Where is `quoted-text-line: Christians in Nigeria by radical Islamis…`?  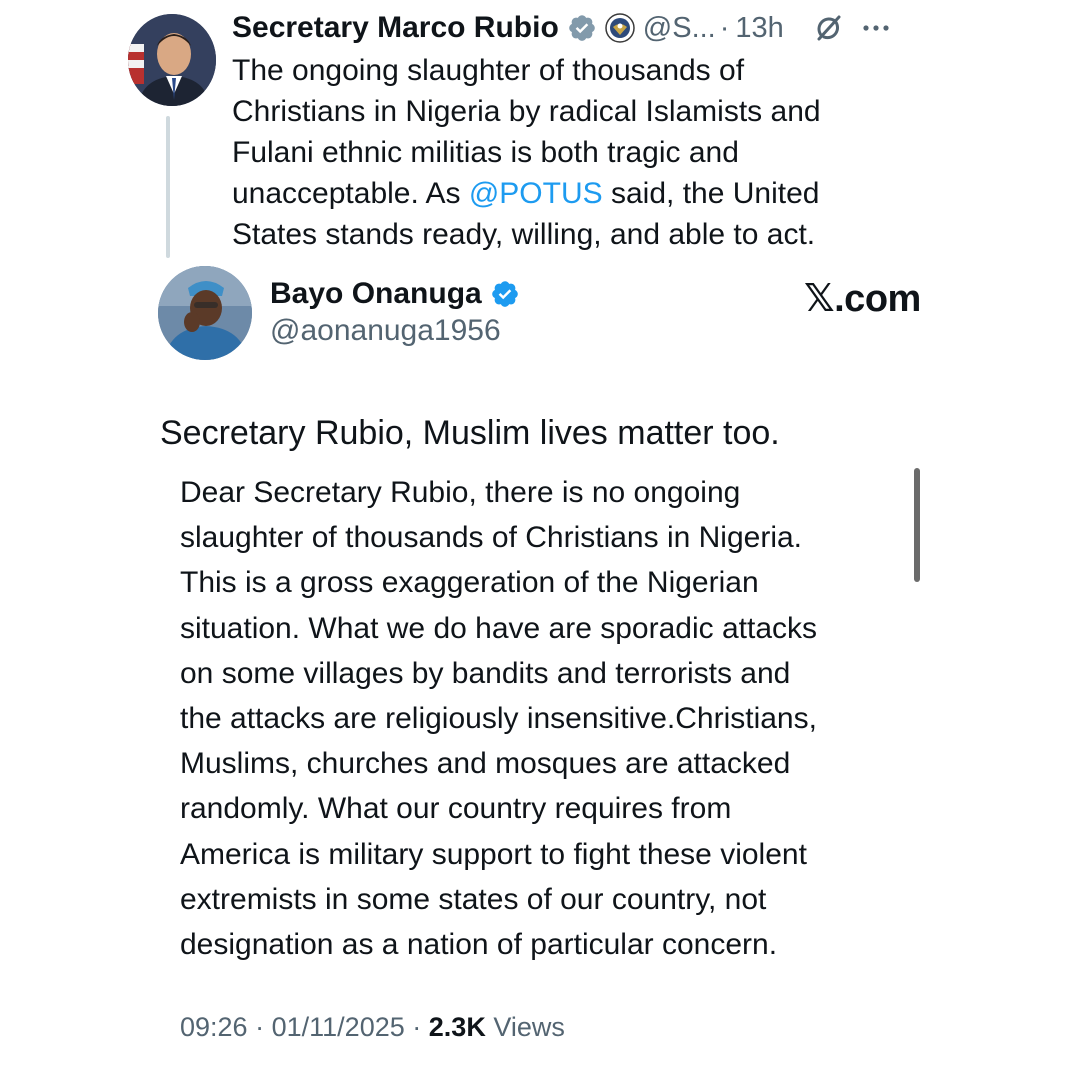
quoted-text-line: Christians in Nigeria by radical Islamis… is located at coordinates (526, 111).